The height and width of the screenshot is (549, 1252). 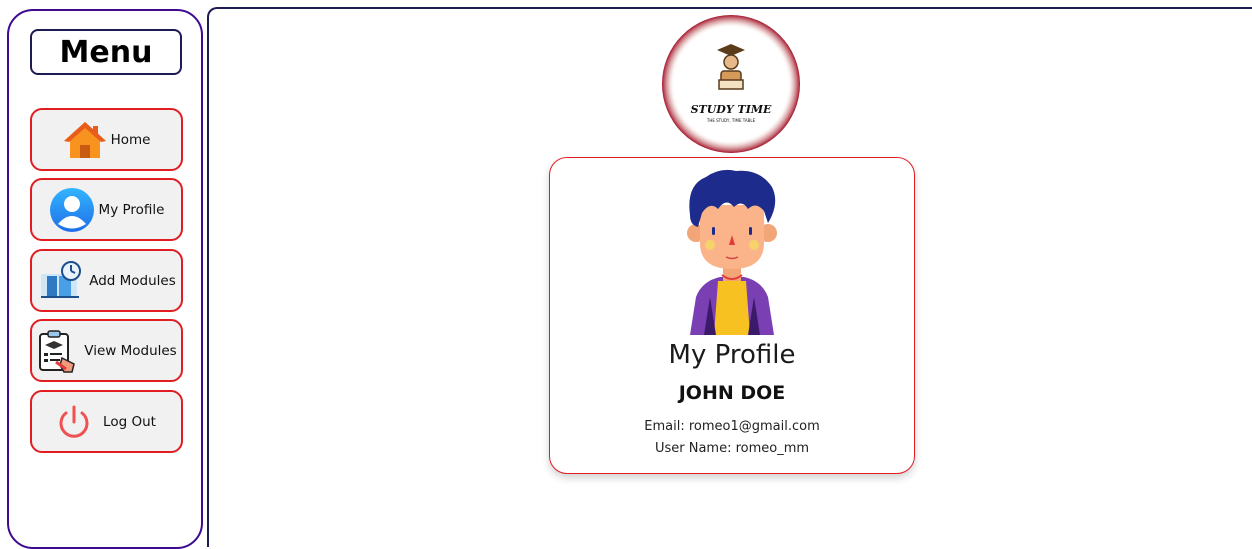 What do you see at coordinates (132, 280) in the screenshot?
I see `sidebar-item-label: Add Modules` at bounding box center [132, 280].